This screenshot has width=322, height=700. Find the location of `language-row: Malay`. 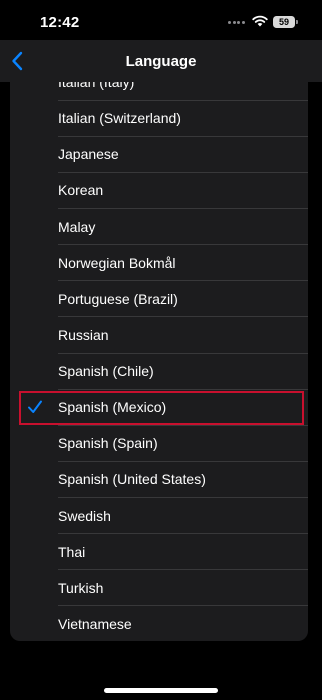

language-row: Malay is located at coordinates (159, 227).